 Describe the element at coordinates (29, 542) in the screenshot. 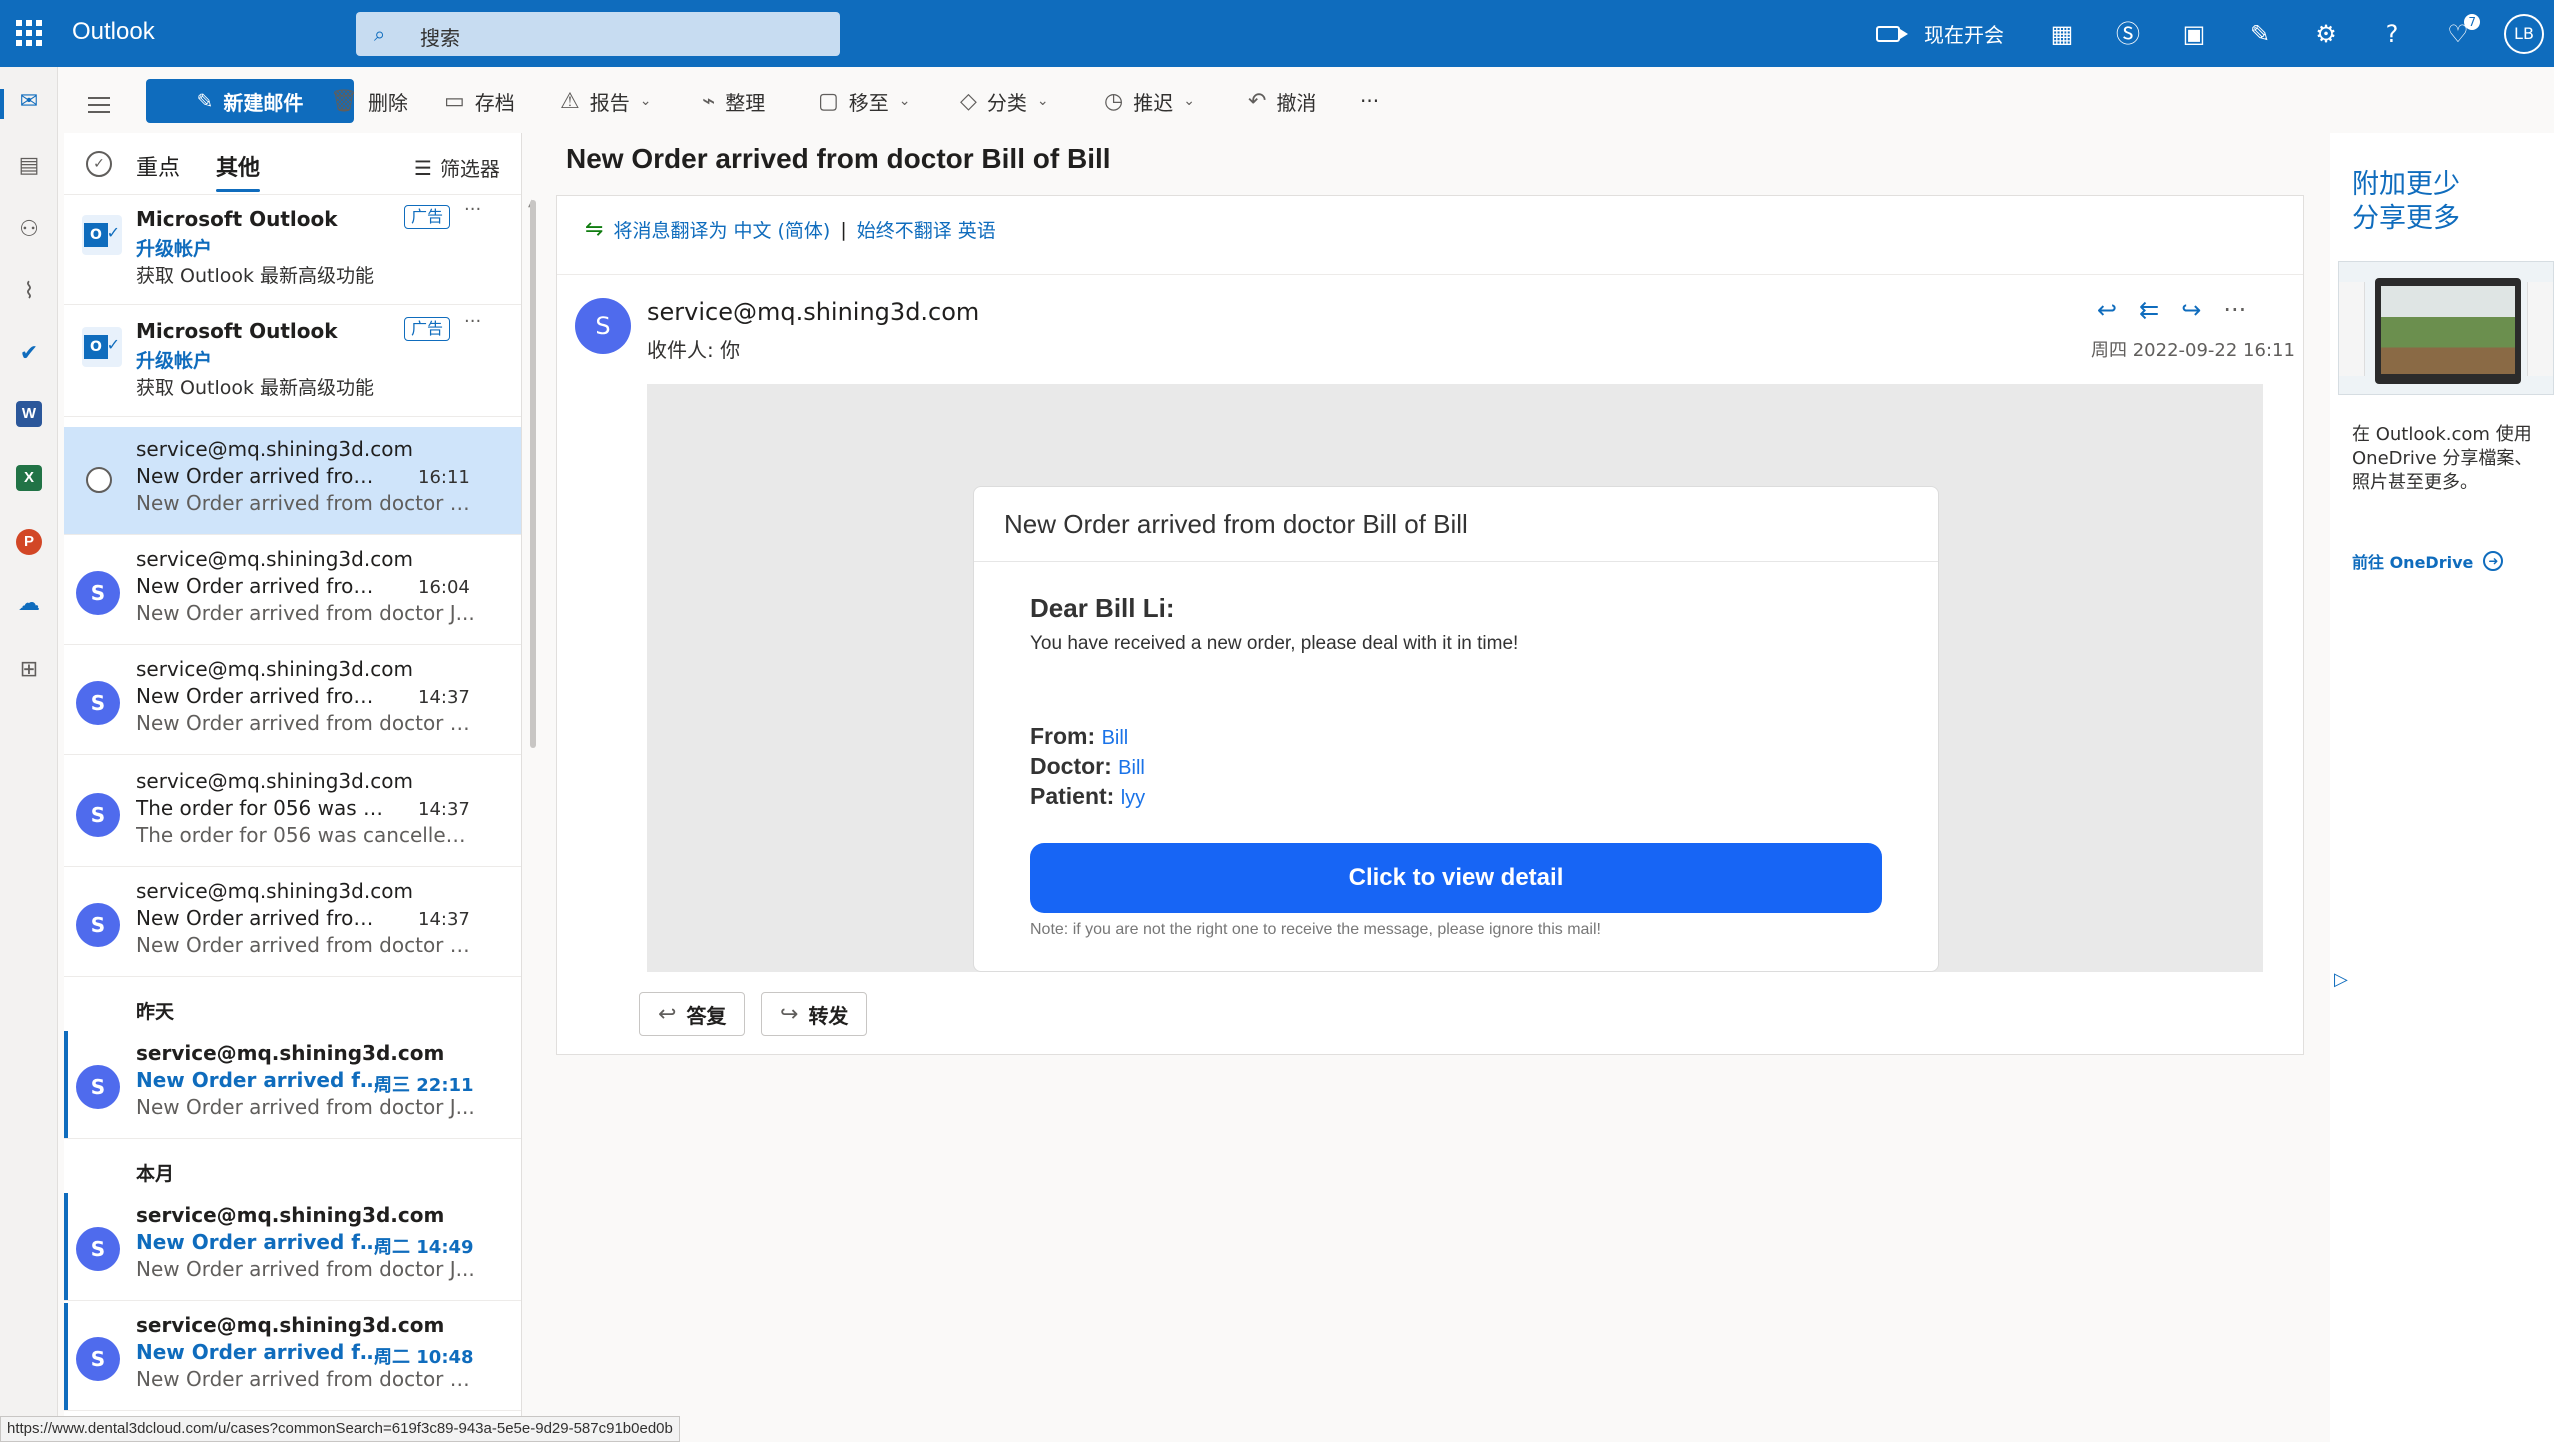

I see `powerpoint-icon: P` at that location.